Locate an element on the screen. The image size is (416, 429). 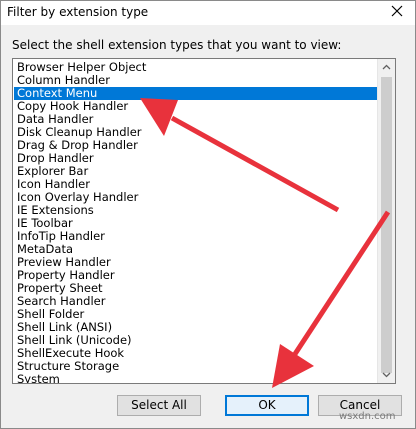
list-item: System is located at coordinates (196, 378).